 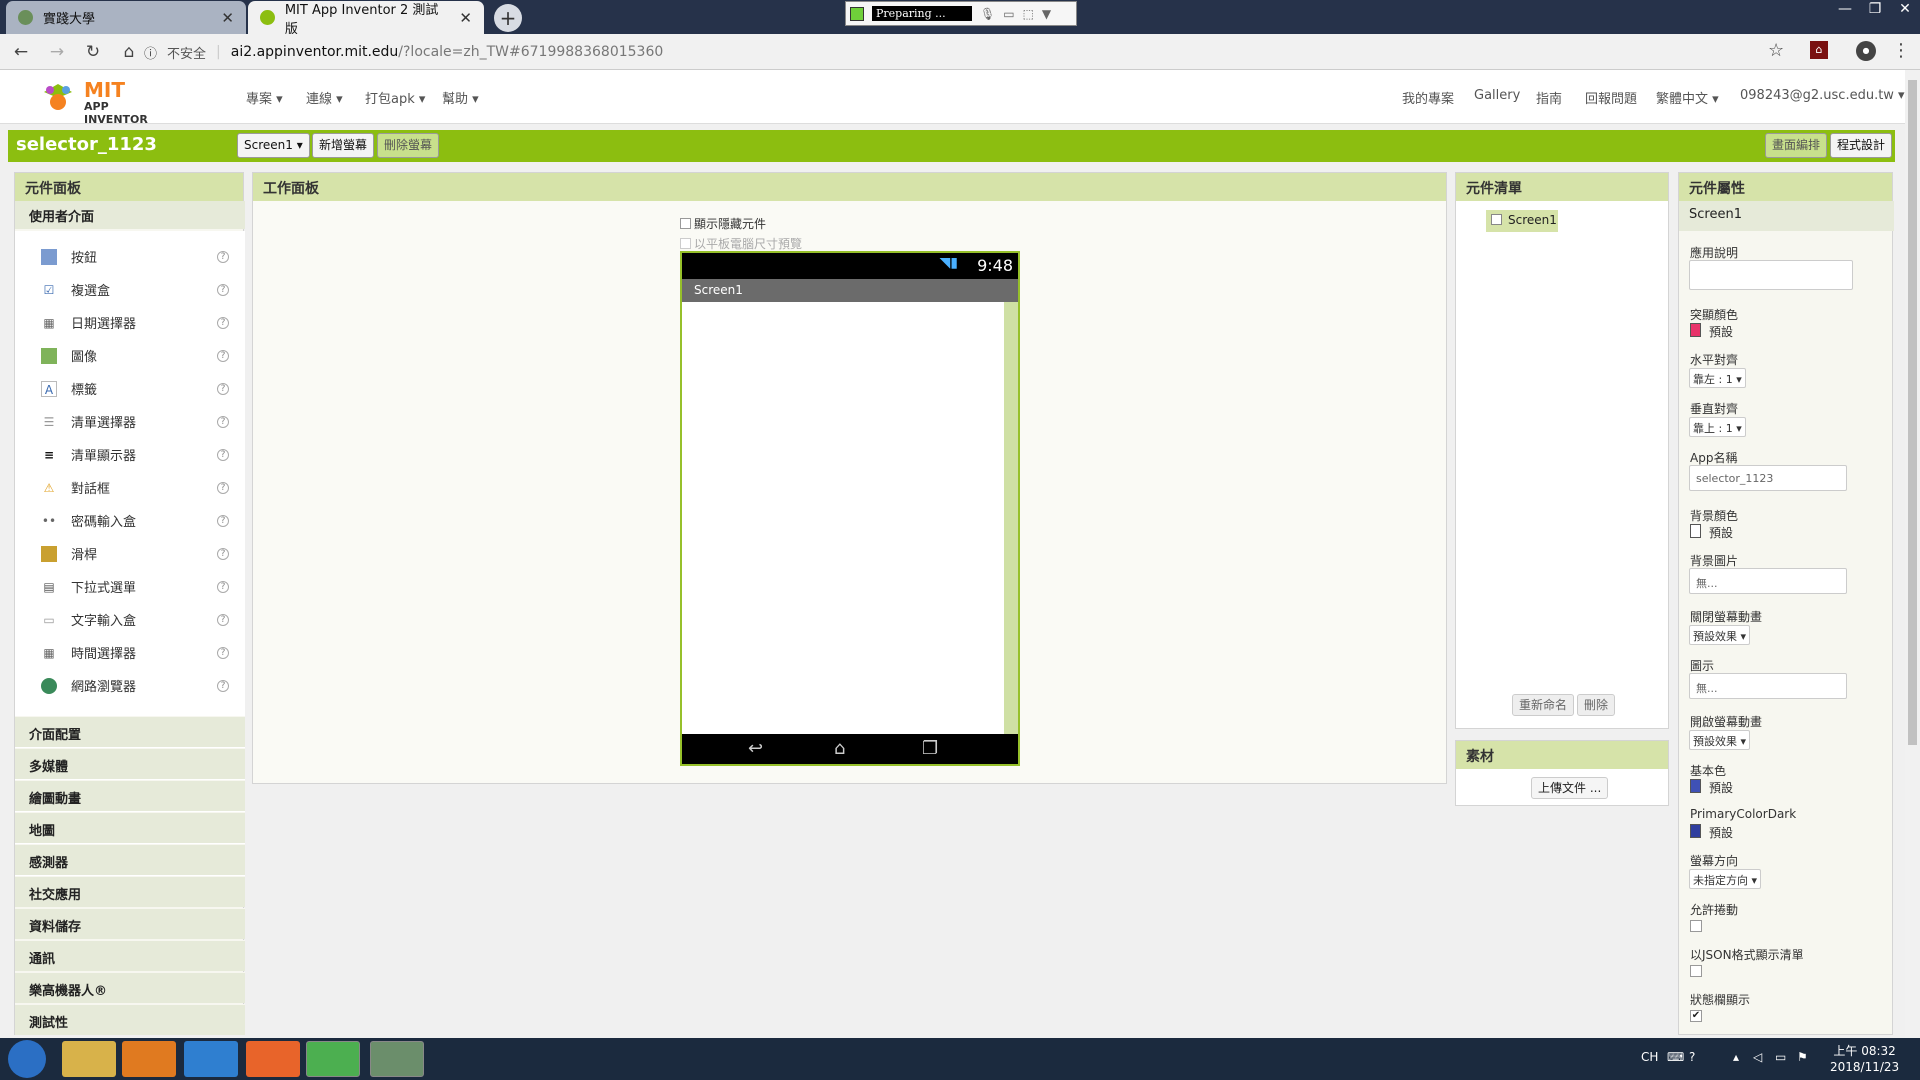 I want to click on camera-icon: ▭, so click(x=1008, y=14).